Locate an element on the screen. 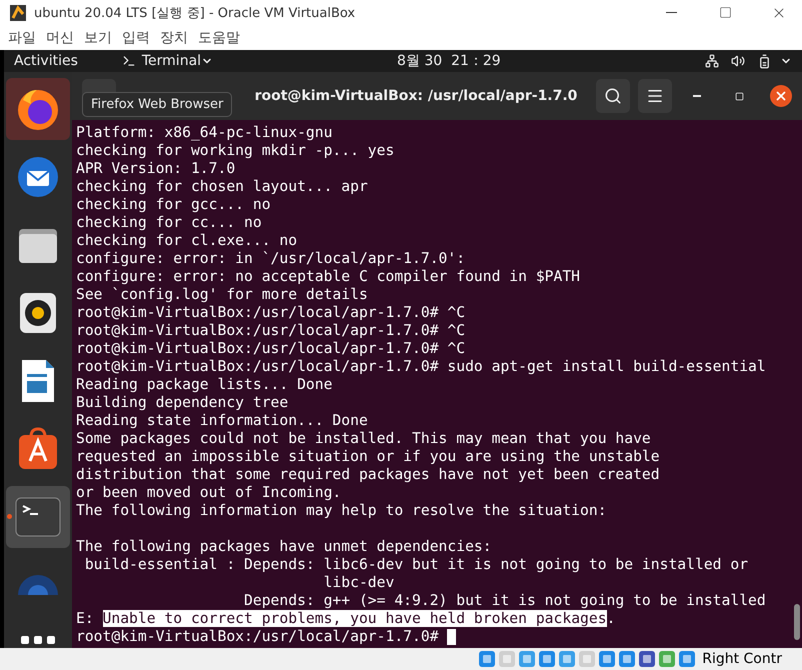 Image resolution: width=802 pixels, height=670 pixels. menu-item: 파일 is located at coordinates (22, 37).